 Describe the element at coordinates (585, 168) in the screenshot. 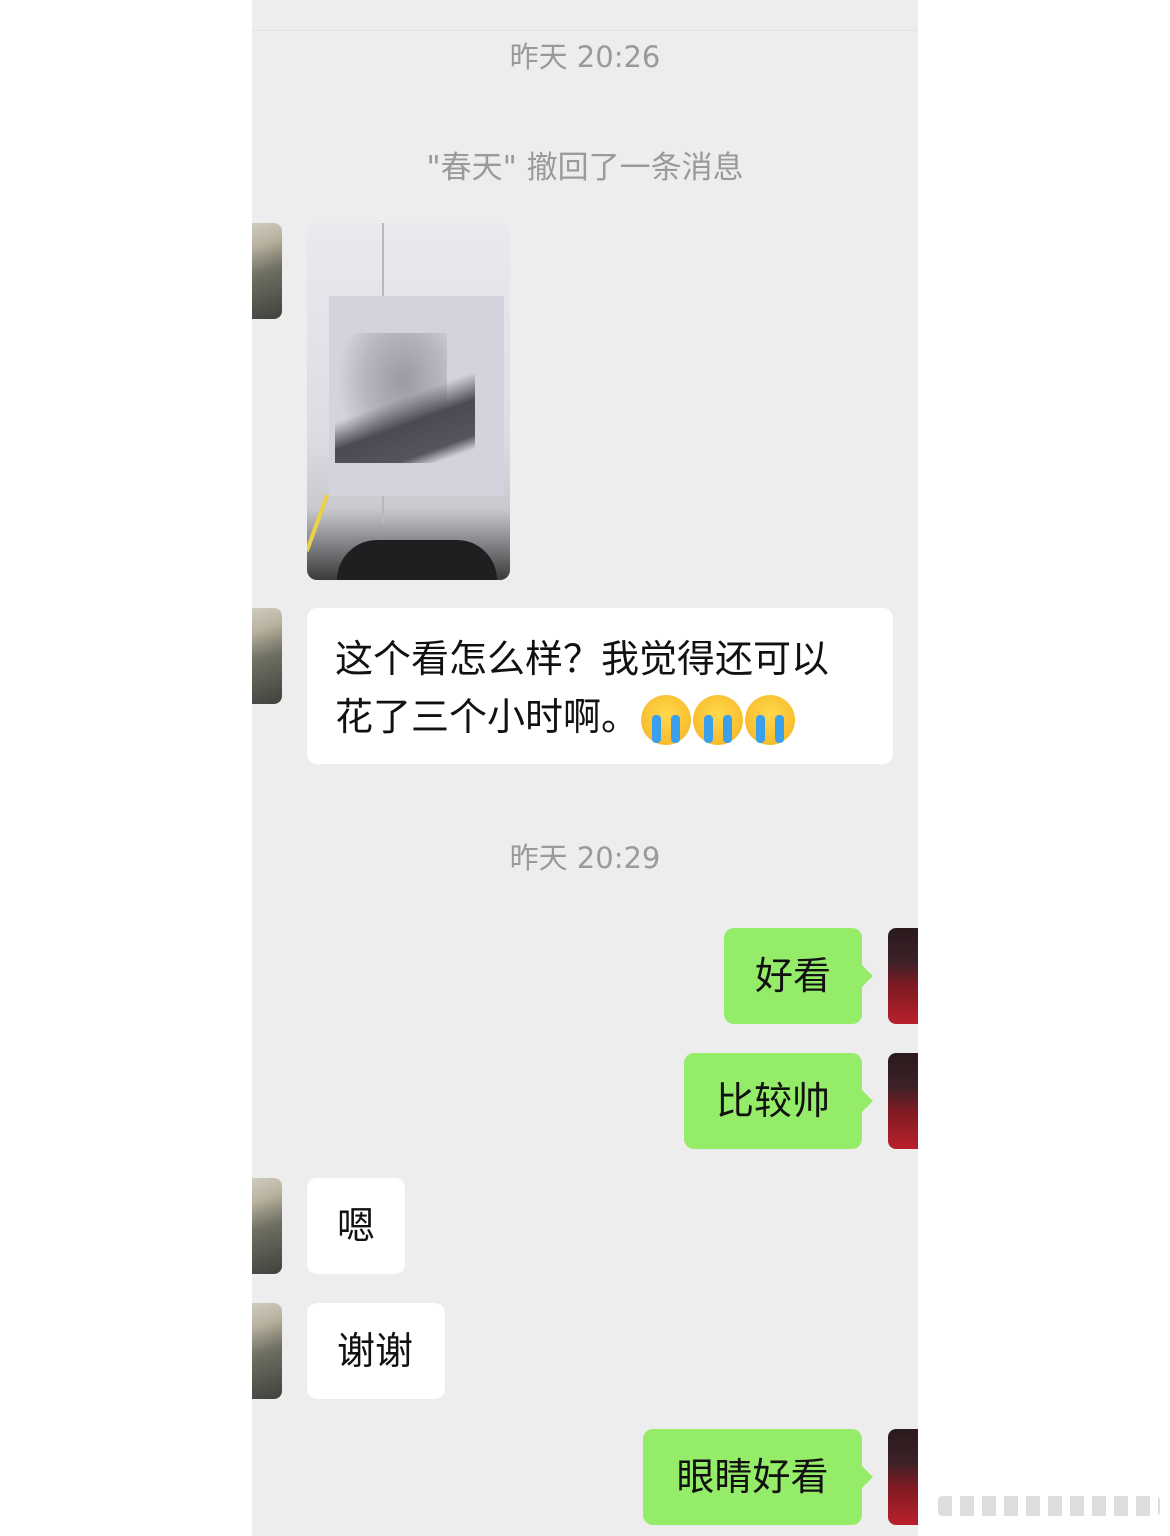

I see `recall-notice: "春天" 撤回了一条消息` at that location.